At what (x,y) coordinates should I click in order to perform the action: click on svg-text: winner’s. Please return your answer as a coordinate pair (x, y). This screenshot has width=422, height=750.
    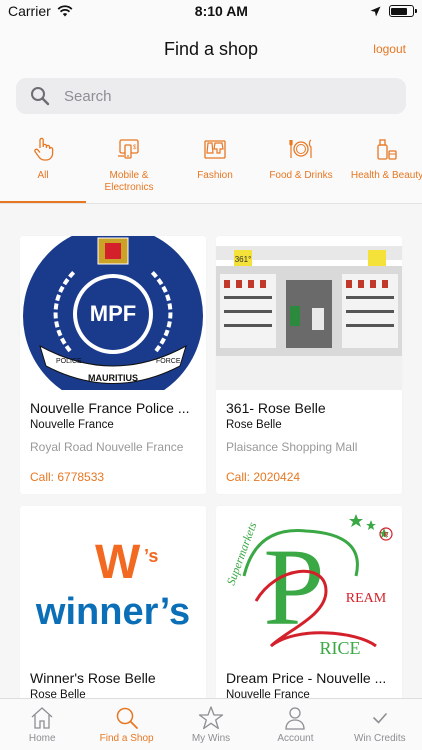
    Looking at the image, I should click on (112, 612).